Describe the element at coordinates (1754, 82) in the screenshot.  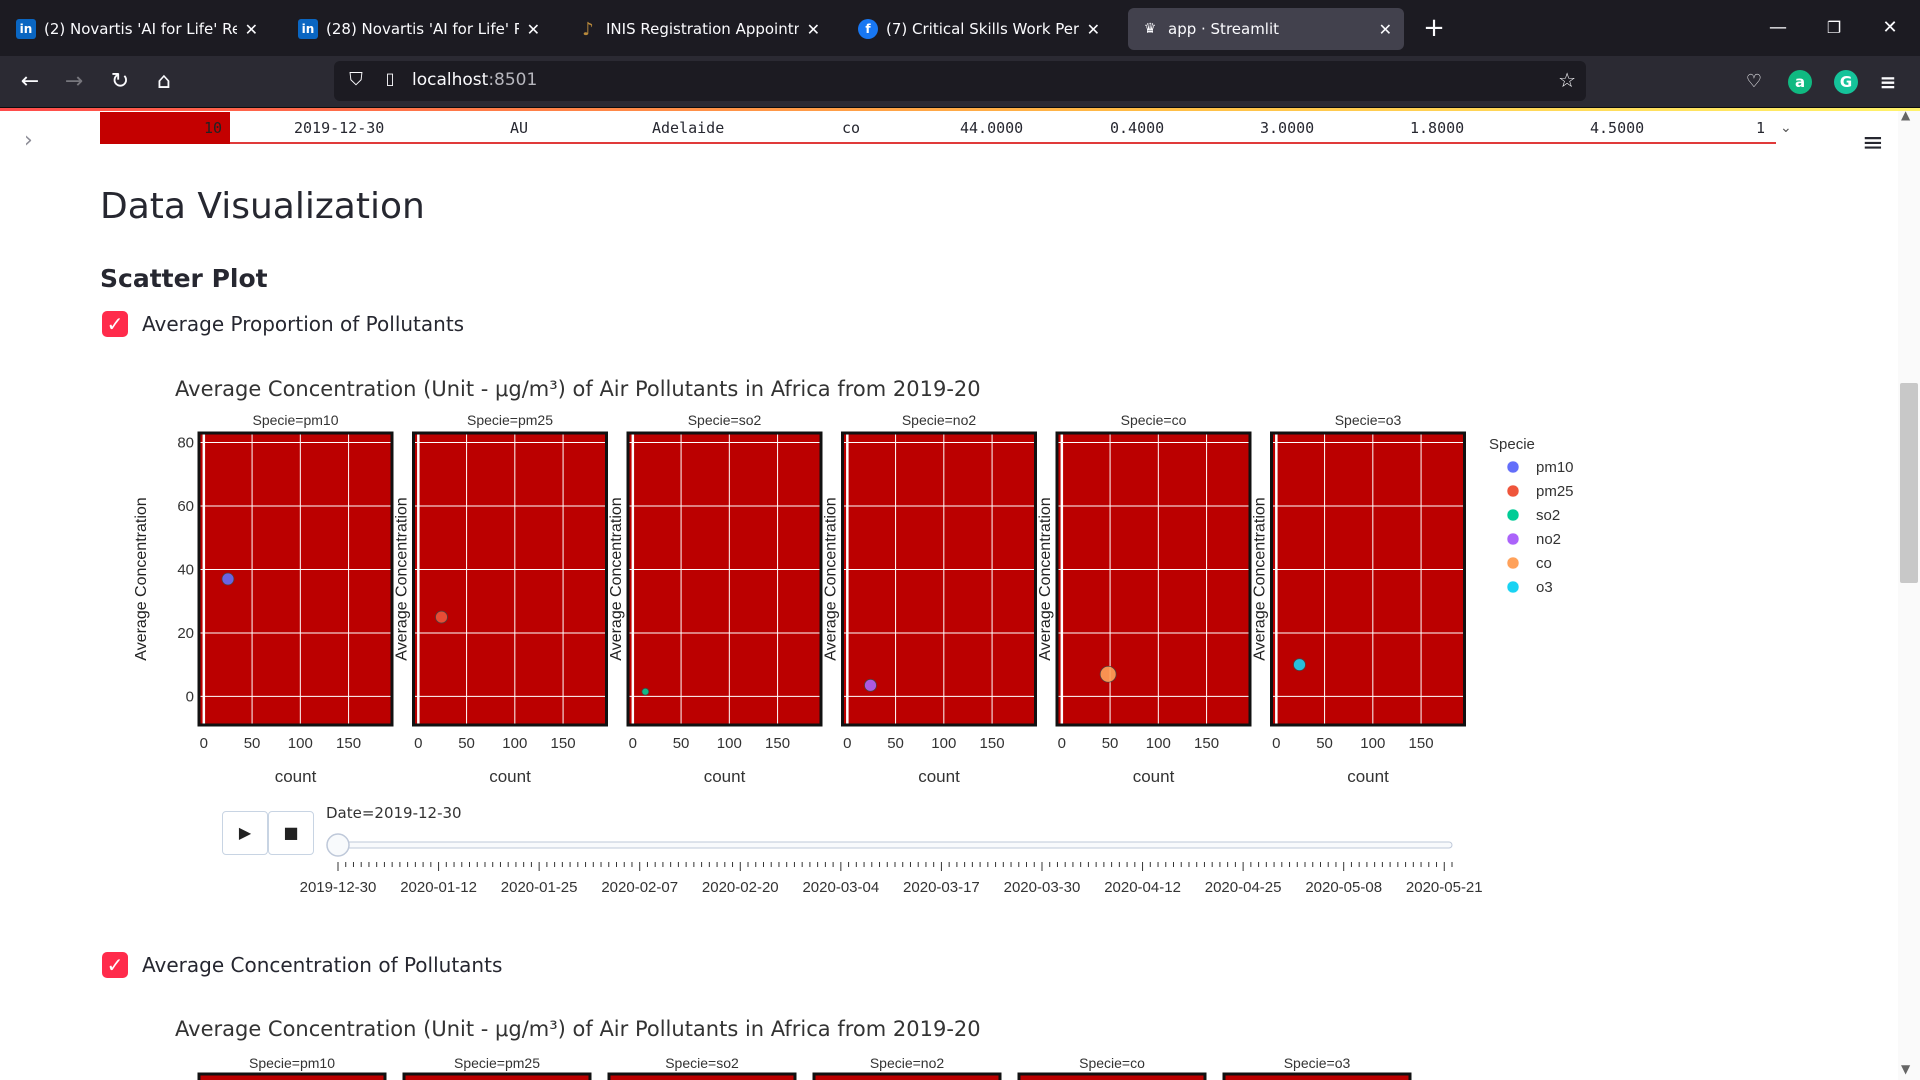
I see `pocket-icon: ♡` at that location.